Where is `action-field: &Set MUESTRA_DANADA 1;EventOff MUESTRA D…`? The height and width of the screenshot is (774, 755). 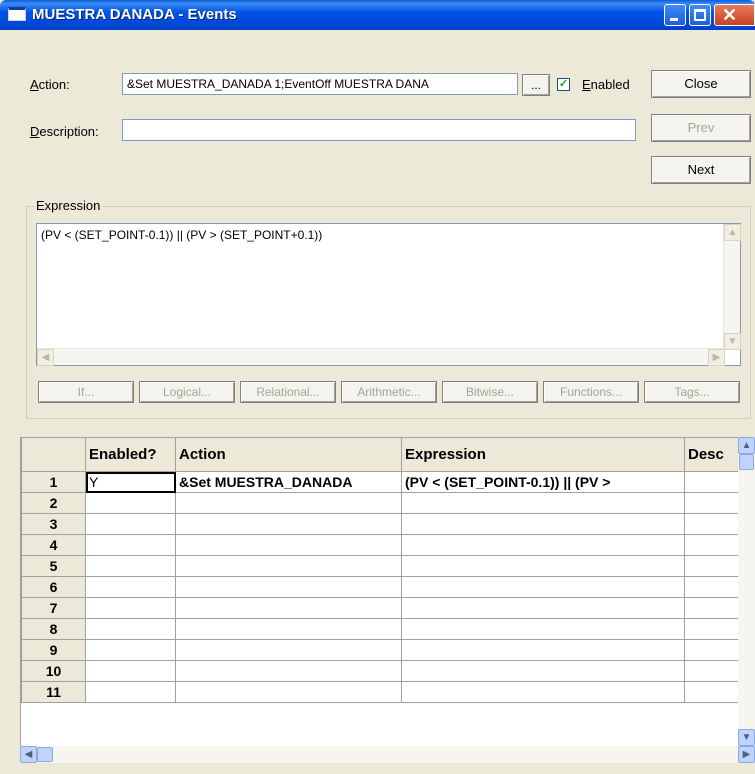 action-field: &Set MUESTRA_DANADA 1;EventOff MUESTRA D… is located at coordinates (320, 84).